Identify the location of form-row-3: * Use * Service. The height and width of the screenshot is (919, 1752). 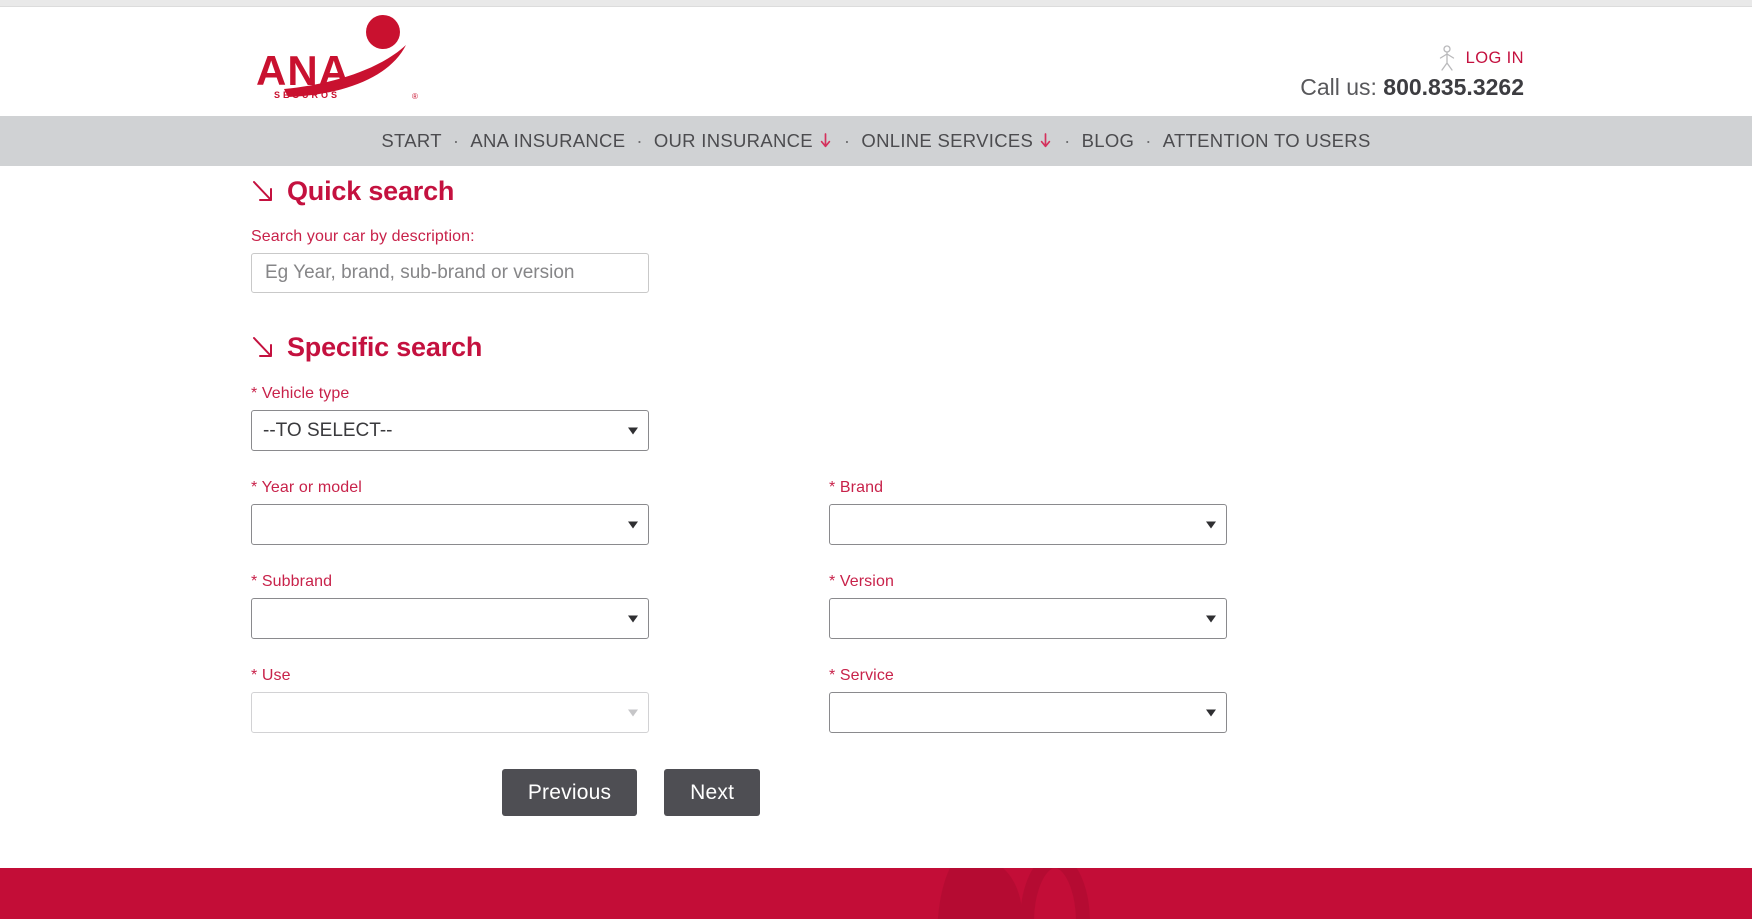
(891, 700).